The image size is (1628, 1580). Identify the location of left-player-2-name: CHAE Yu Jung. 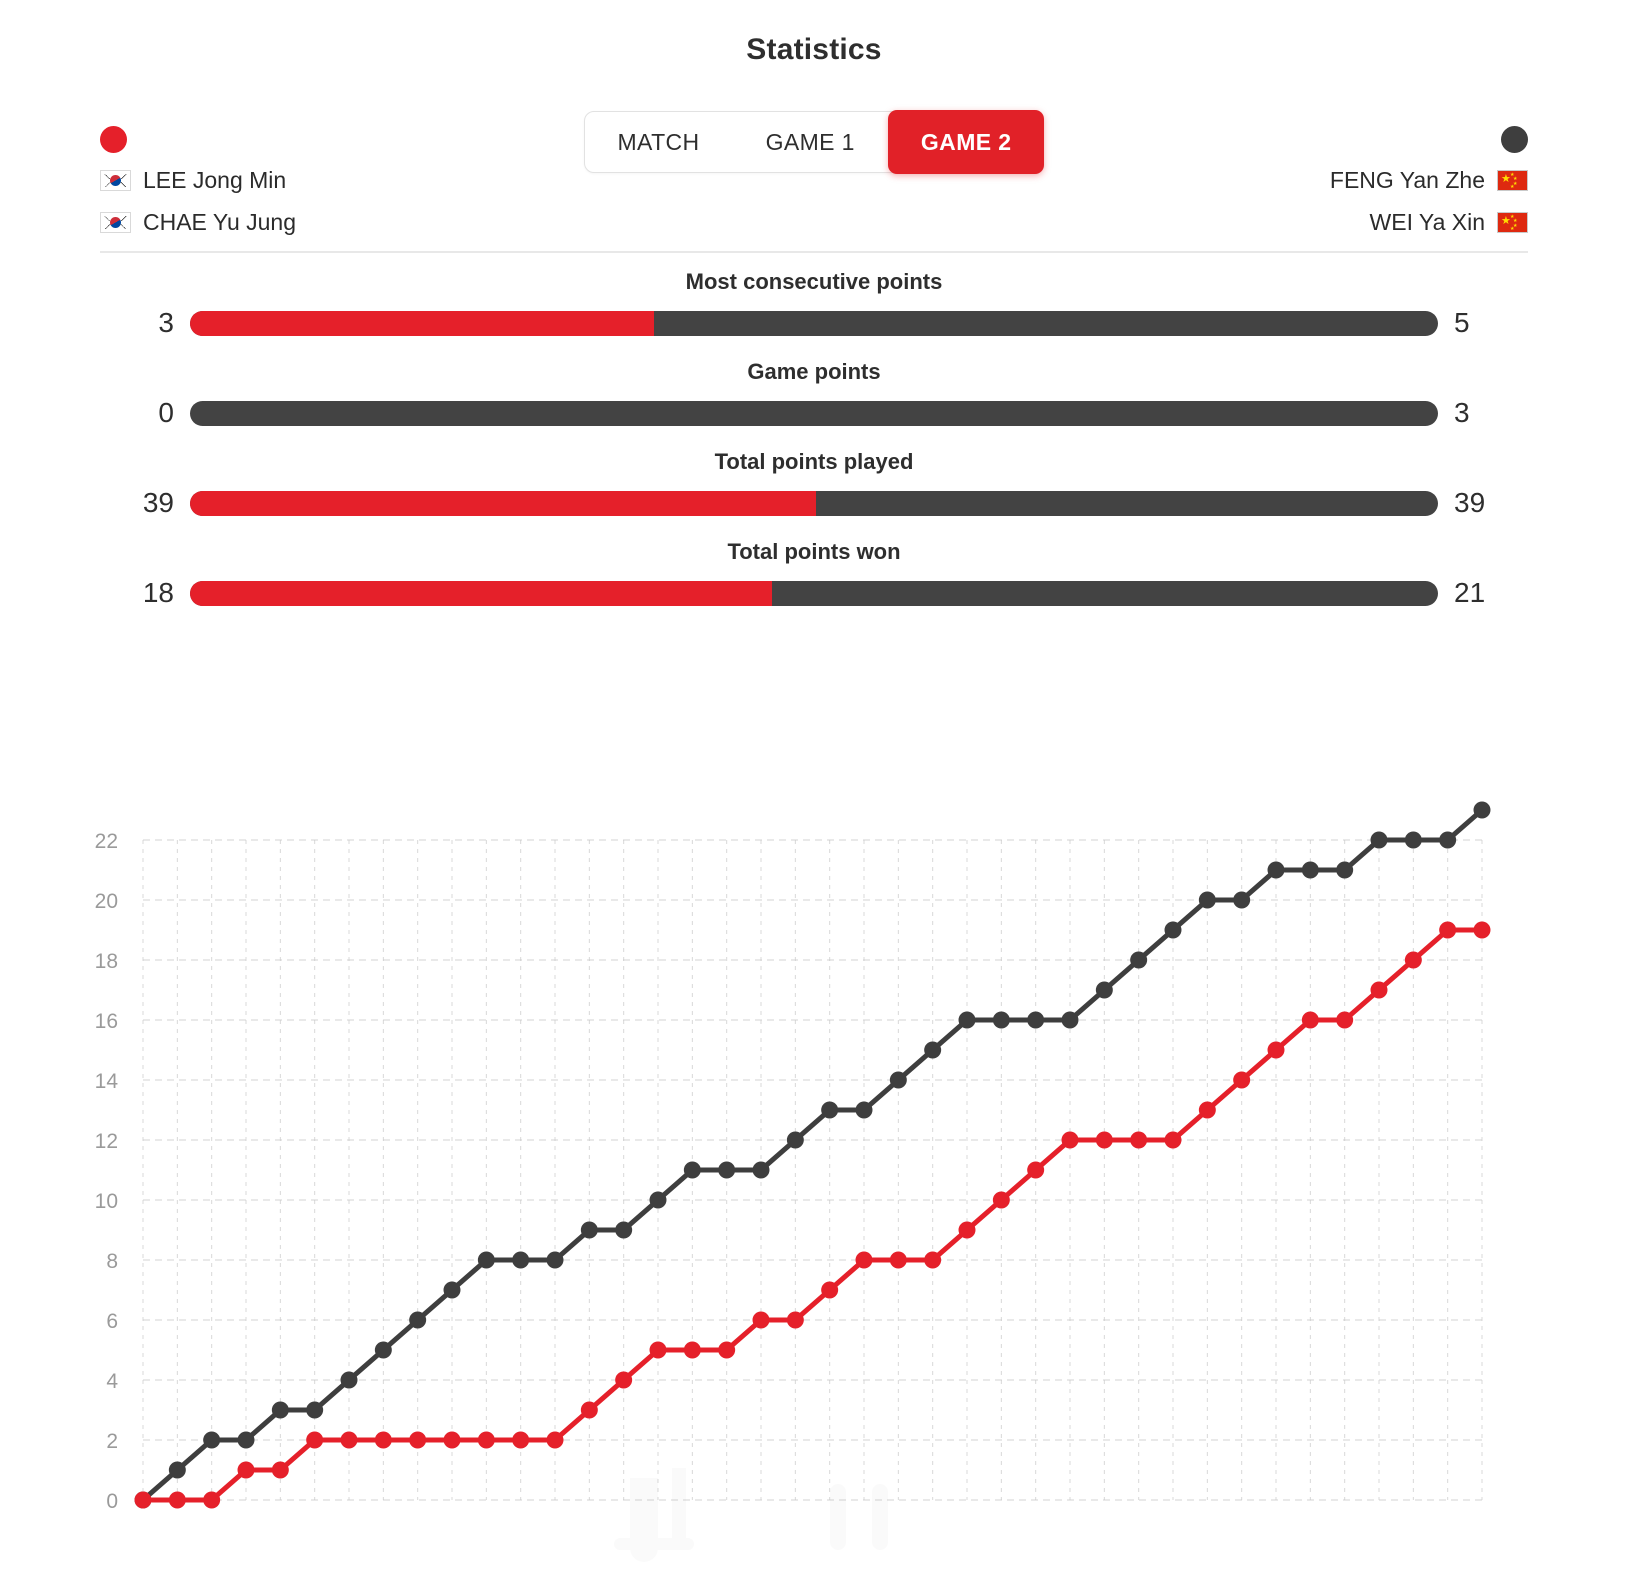
(220, 221).